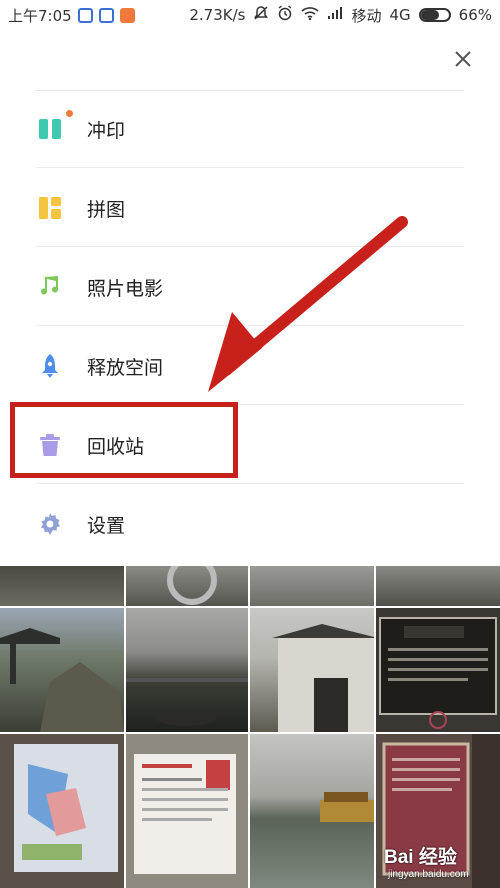  Describe the element at coordinates (50, 287) in the screenshot. I see `music-note-icon` at that location.